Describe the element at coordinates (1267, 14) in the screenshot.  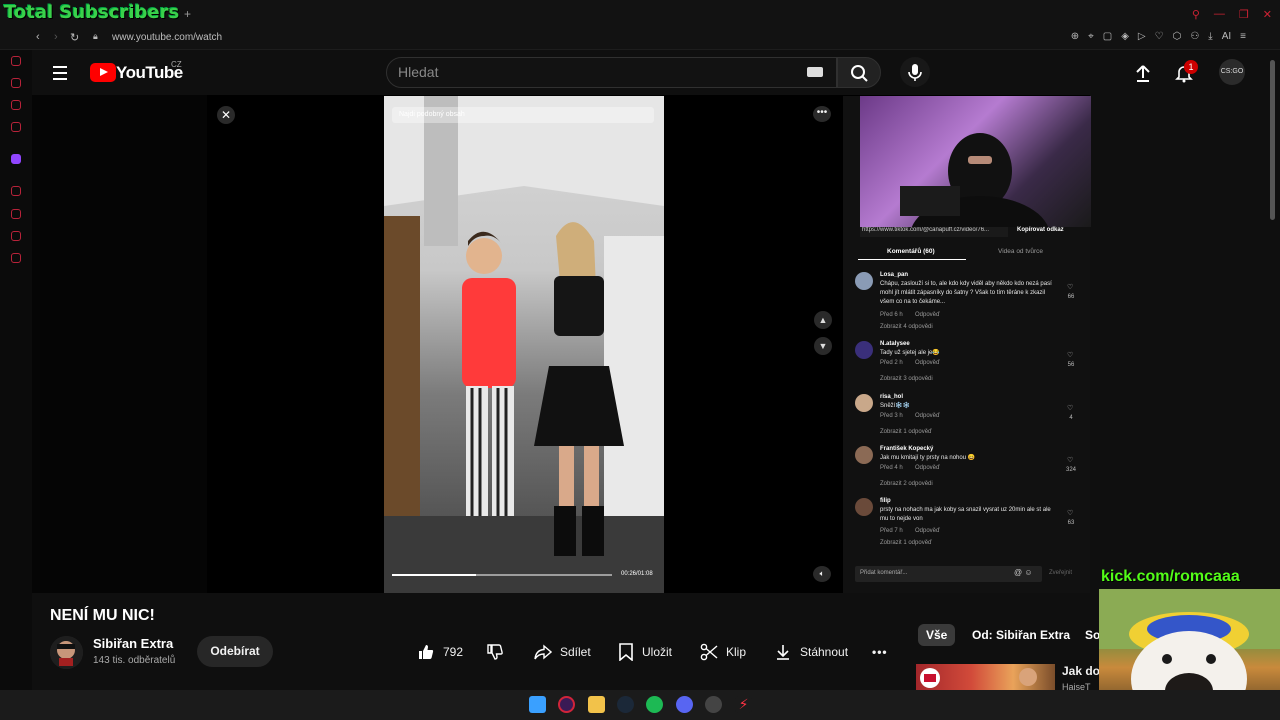
I see `close-window-icon: ✕` at that location.